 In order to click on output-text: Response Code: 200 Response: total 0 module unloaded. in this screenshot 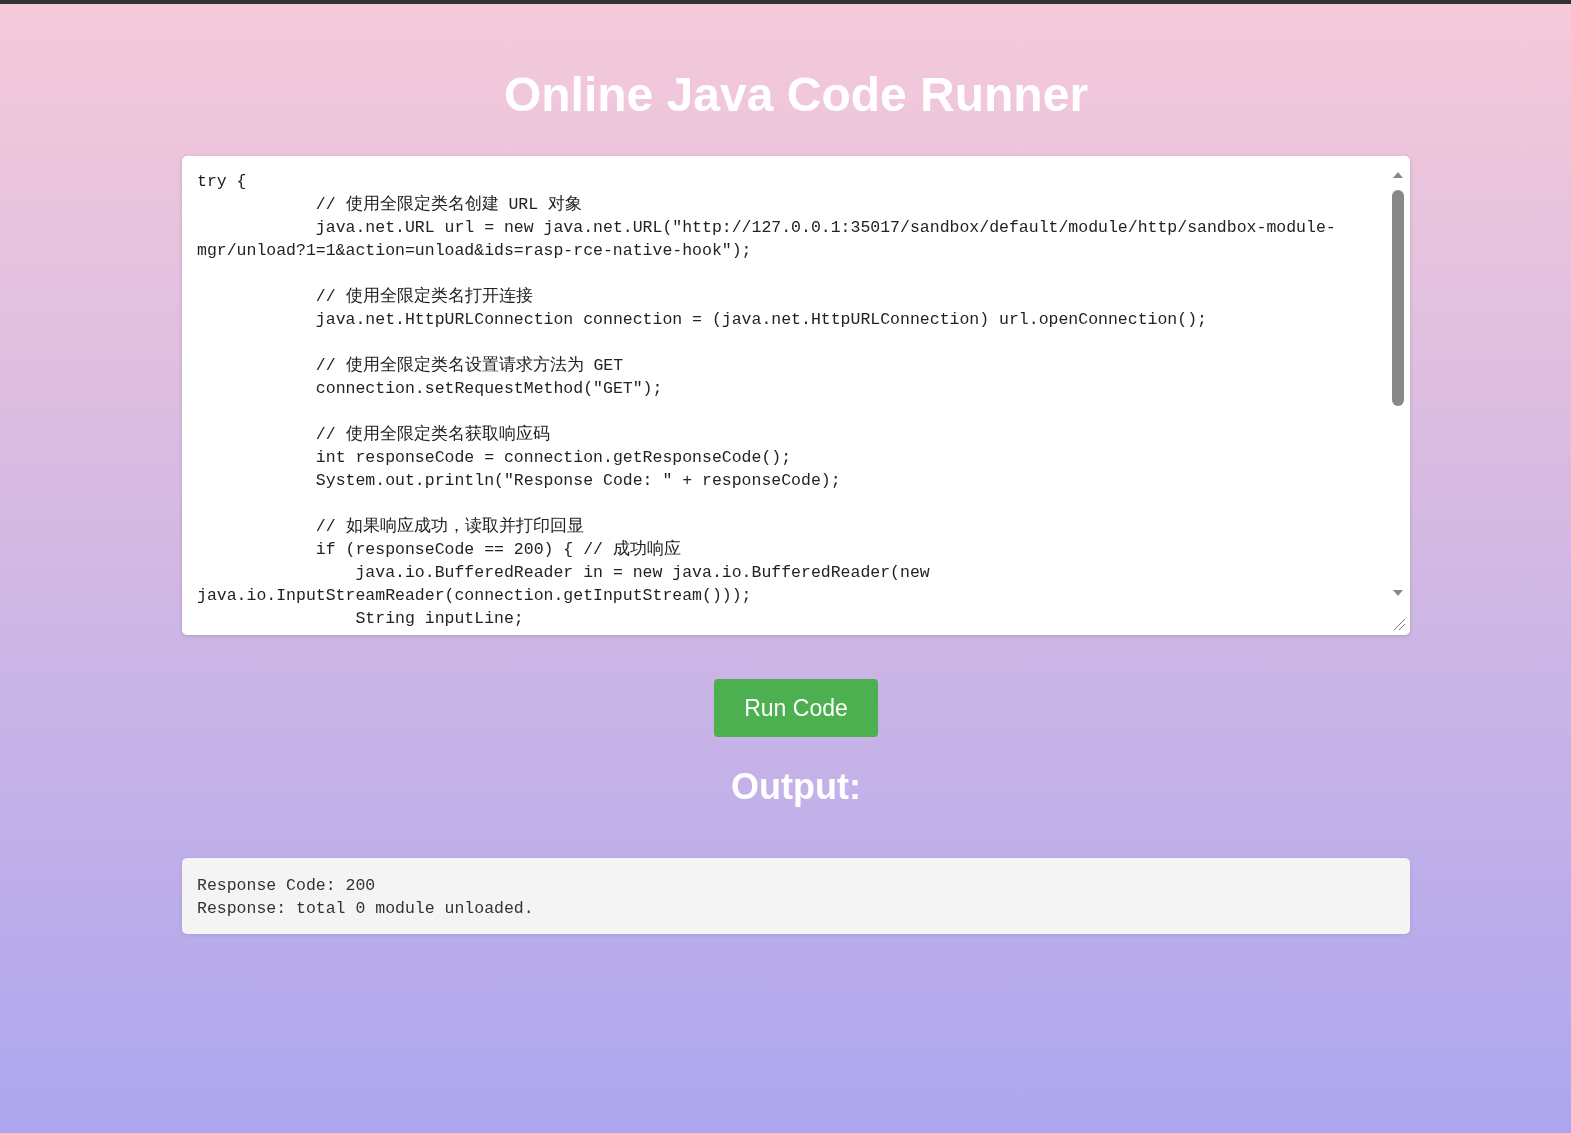, I will do `click(796, 896)`.